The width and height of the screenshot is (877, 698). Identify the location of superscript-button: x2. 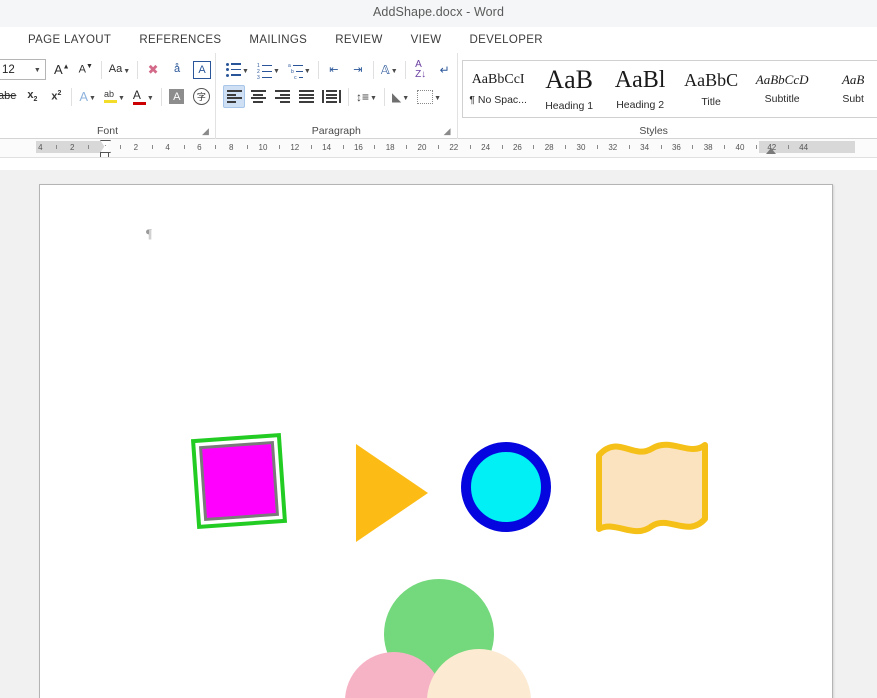
(56, 96).